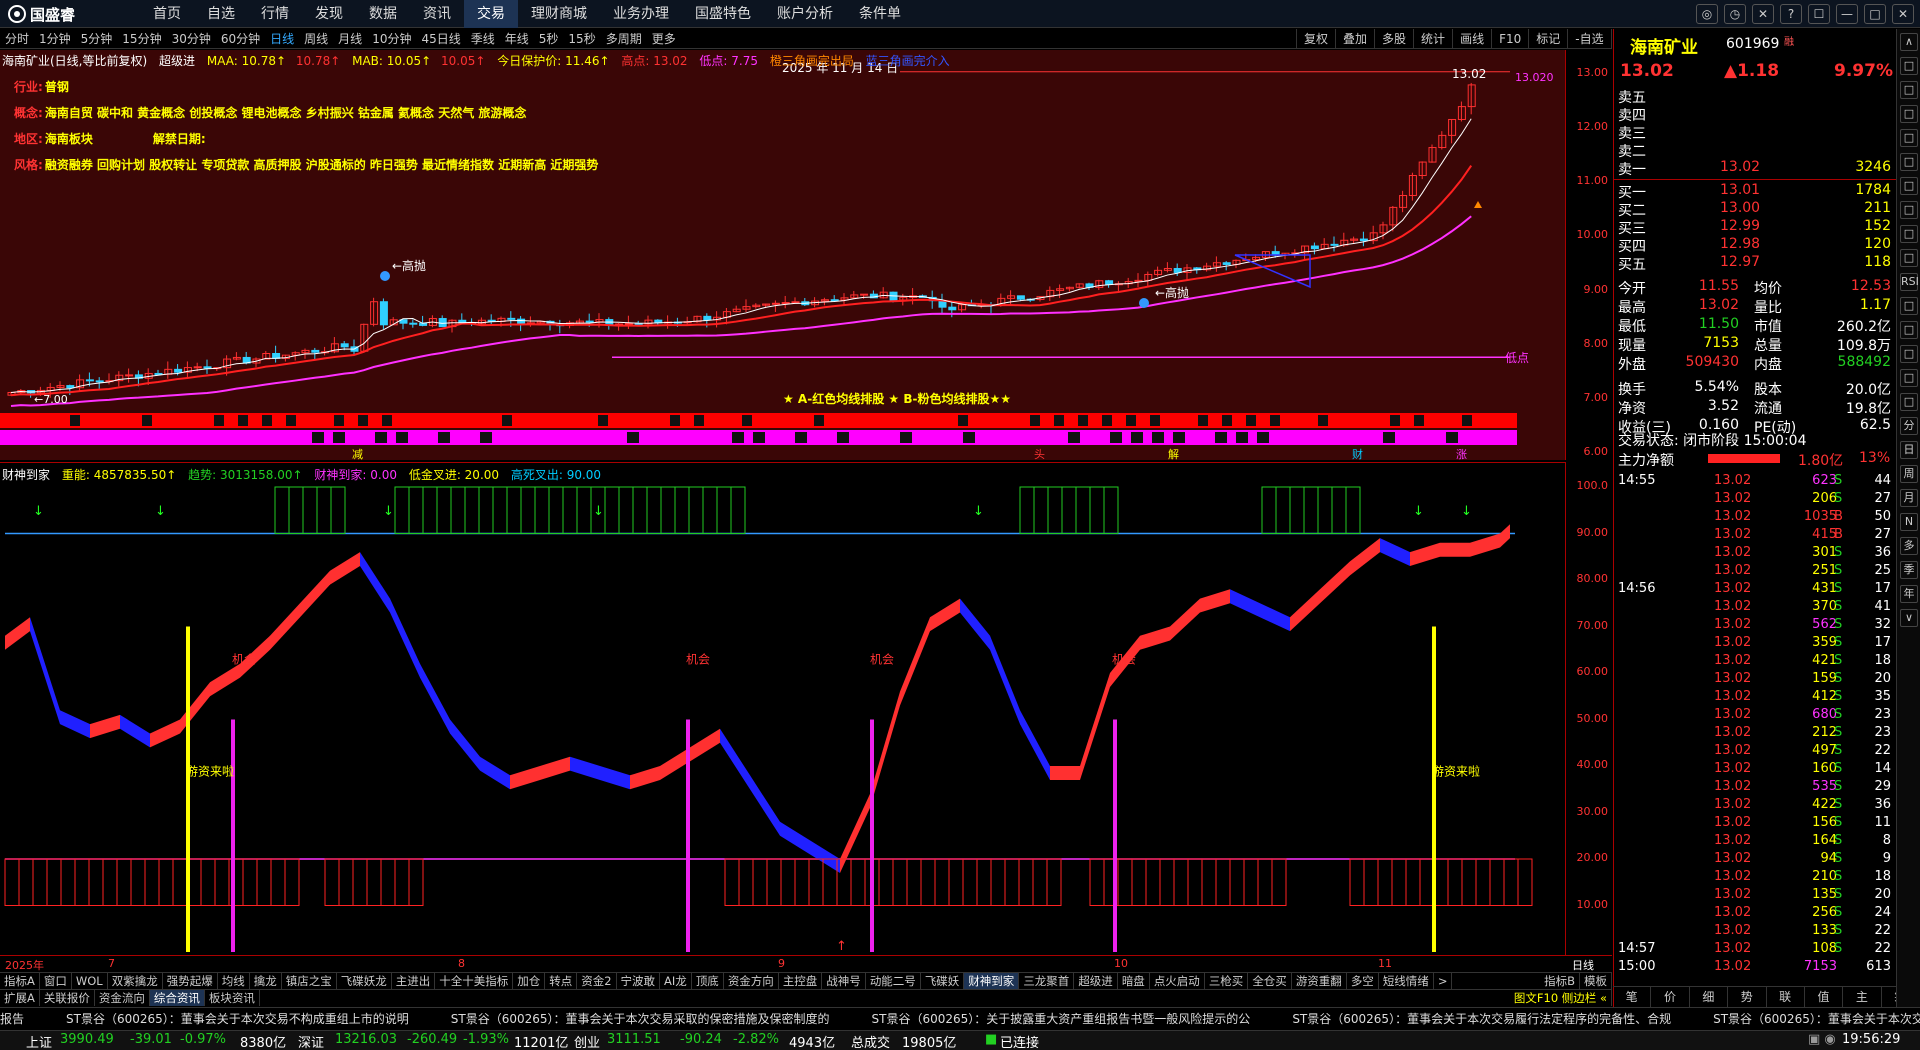  I want to click on indicator-tab-21: 飞碟妖, so click(943, 981).